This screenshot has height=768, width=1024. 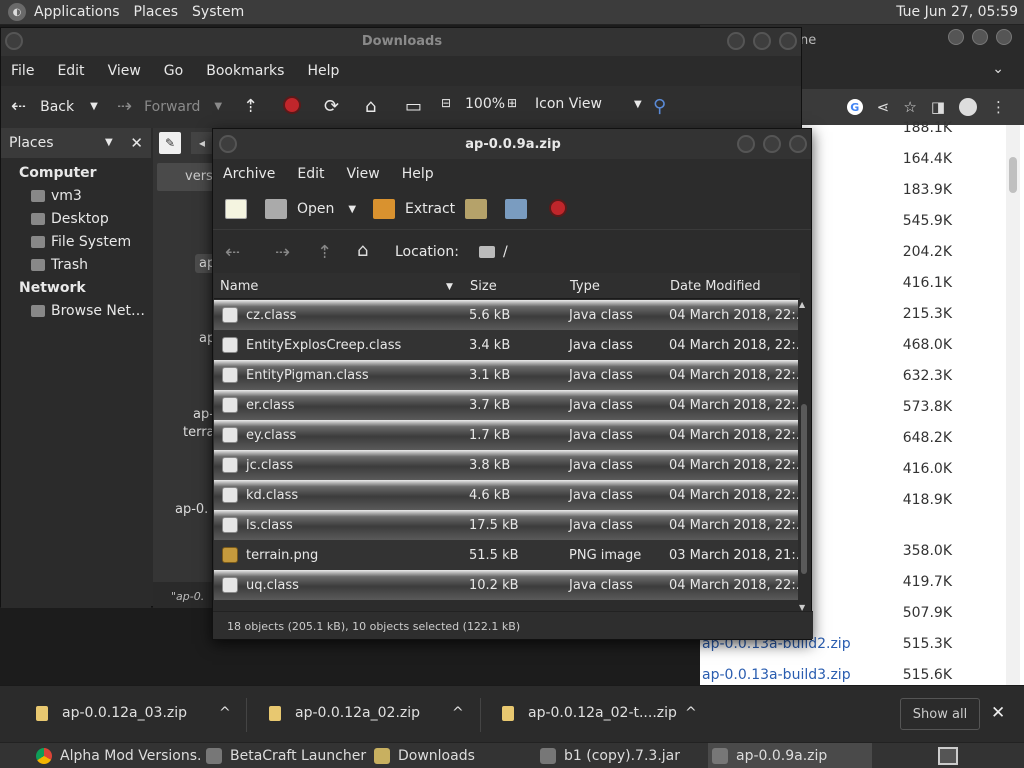 I want to click on browser-minimize-button, so click(x=956, y=37).